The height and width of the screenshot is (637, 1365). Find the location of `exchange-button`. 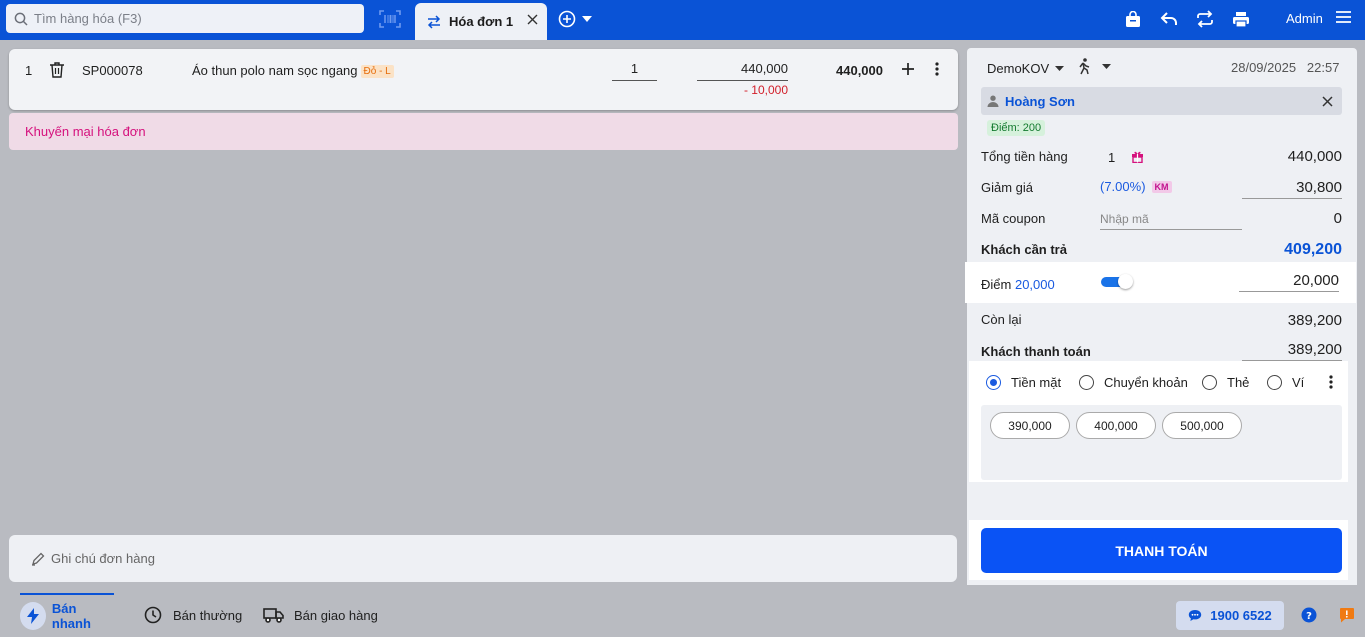

exchange-button is located at coordinates (1205, 19).